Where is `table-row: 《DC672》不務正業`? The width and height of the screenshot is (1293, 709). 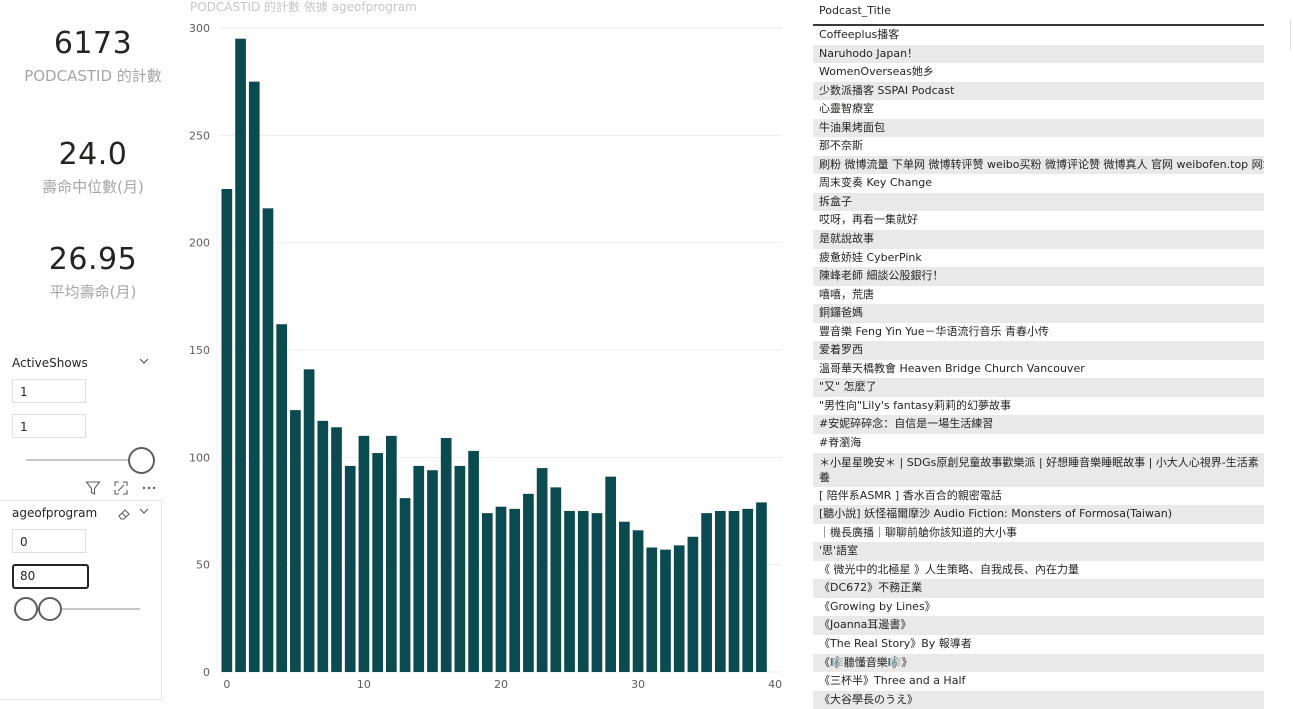
table-row: 《DC672》不務正業 is located at coordinates (1038, 588).